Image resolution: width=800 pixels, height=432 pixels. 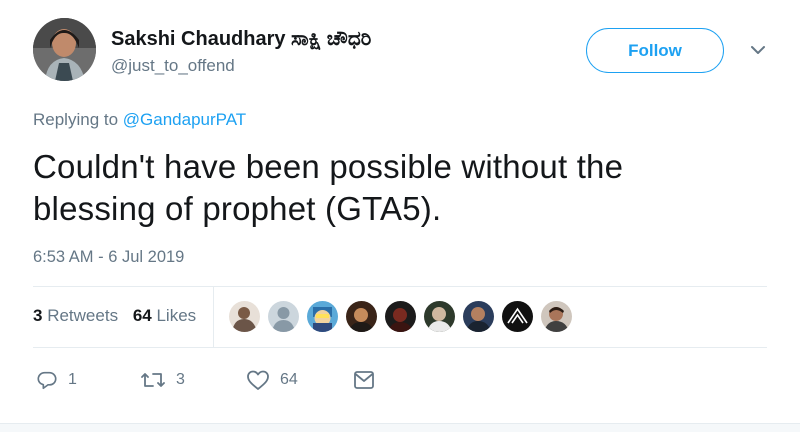 I want to click on likes-count: 64, so click(x=142, y=315).